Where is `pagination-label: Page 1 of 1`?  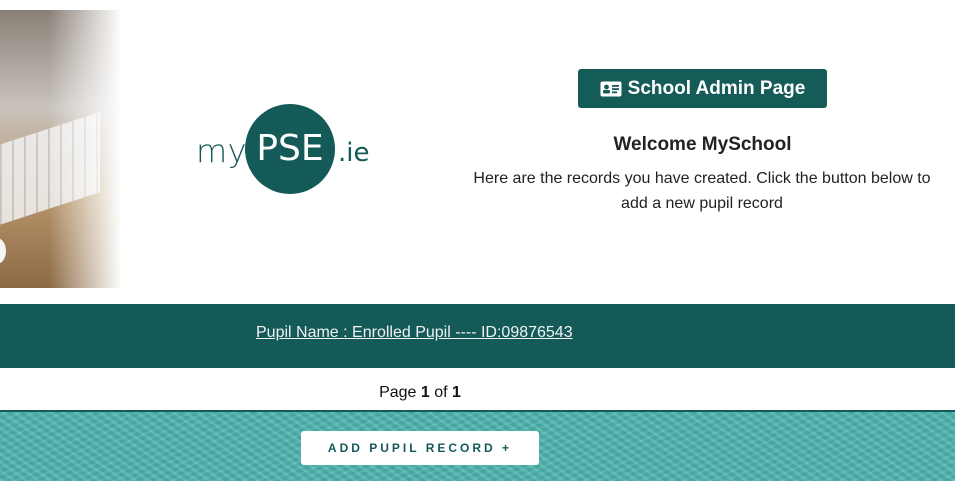
pagination-label: Page 1 of 1 is located at coordinates (420, 393).